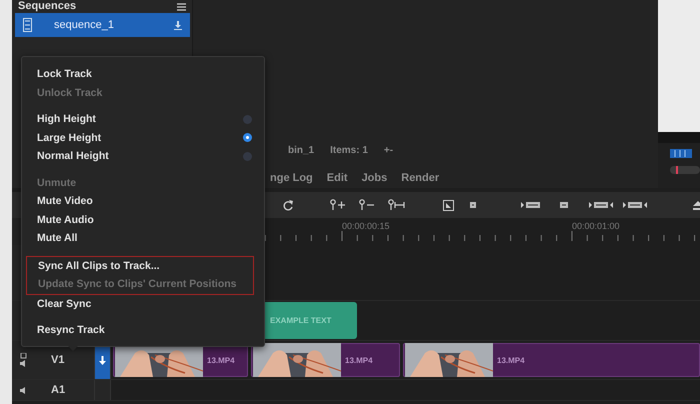 This screenshot has height=404, width=700. I want to click on menu-item: Mute All, so click(139, 238).